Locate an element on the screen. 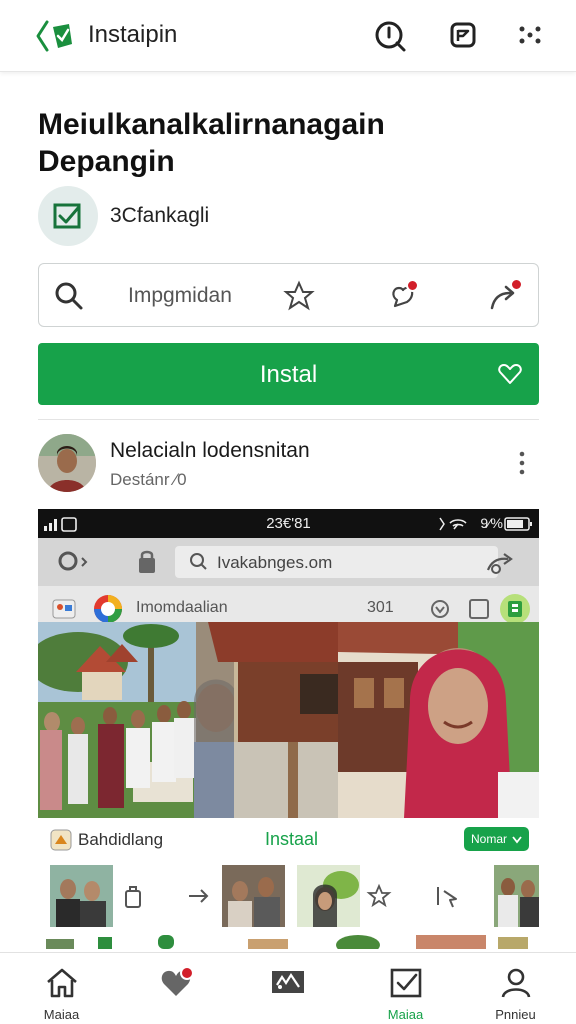  colorful-logo-icon is located at coordinates (108, 609).